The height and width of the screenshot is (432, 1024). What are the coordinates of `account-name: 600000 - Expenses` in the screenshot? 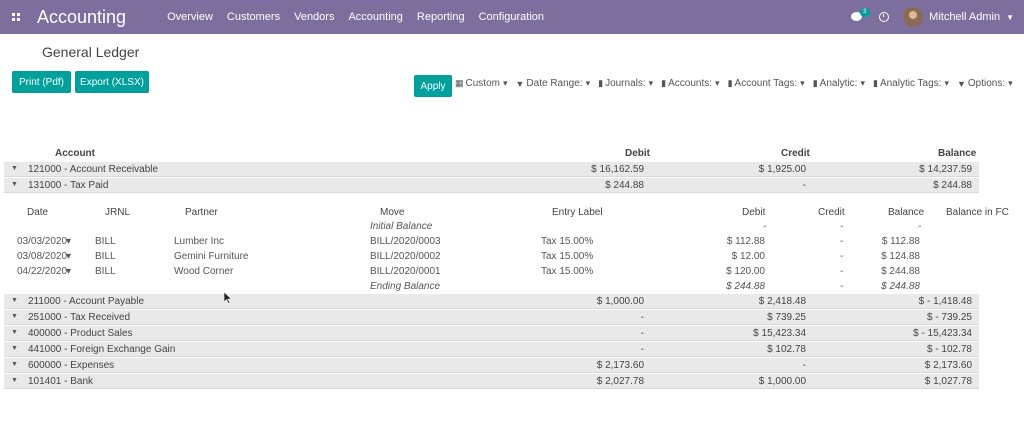 It's located at (71, 365).